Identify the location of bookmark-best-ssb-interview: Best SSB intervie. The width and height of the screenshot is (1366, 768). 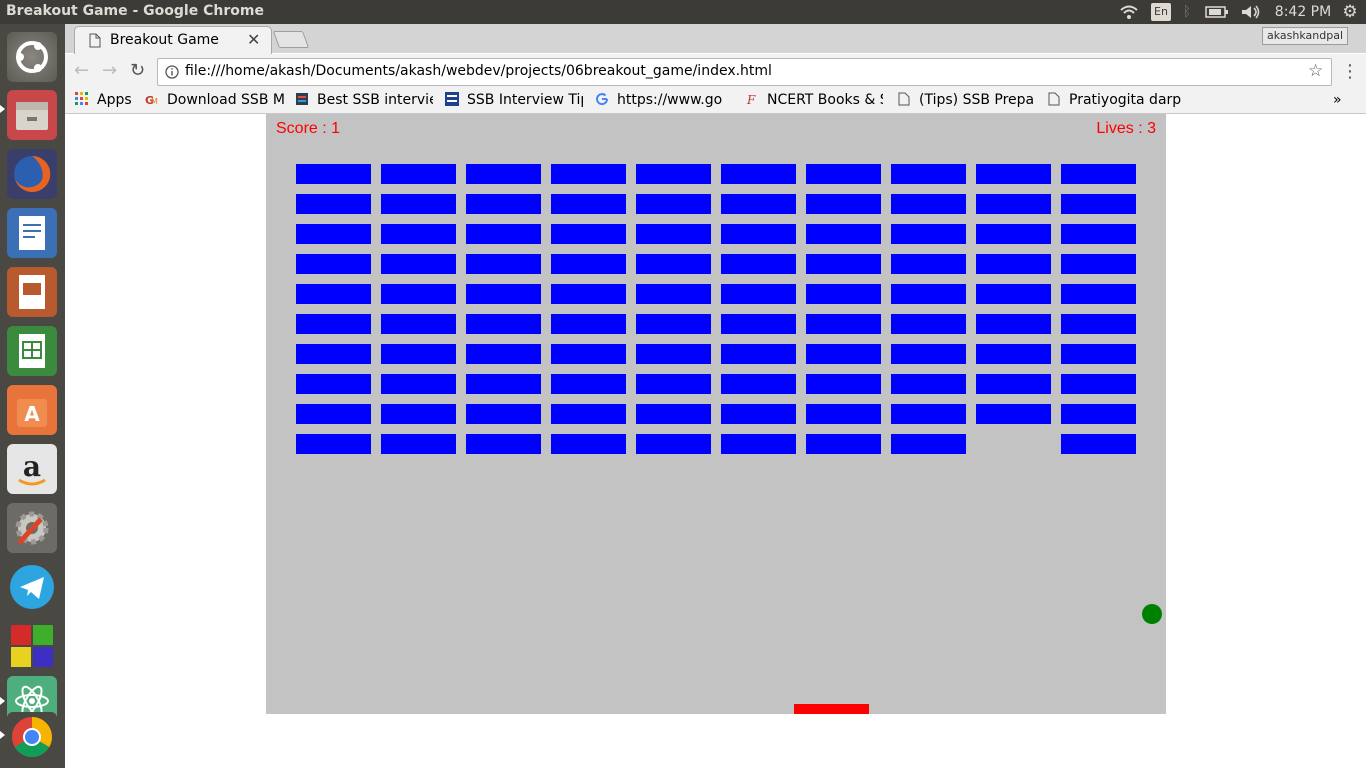
(364, 100).